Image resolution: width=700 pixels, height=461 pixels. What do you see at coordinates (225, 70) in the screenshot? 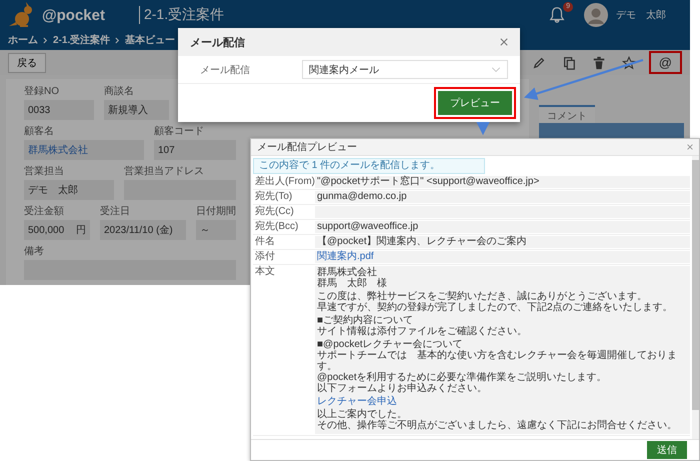
I see `field-label: メール配信` at bounding box center [225, 70].